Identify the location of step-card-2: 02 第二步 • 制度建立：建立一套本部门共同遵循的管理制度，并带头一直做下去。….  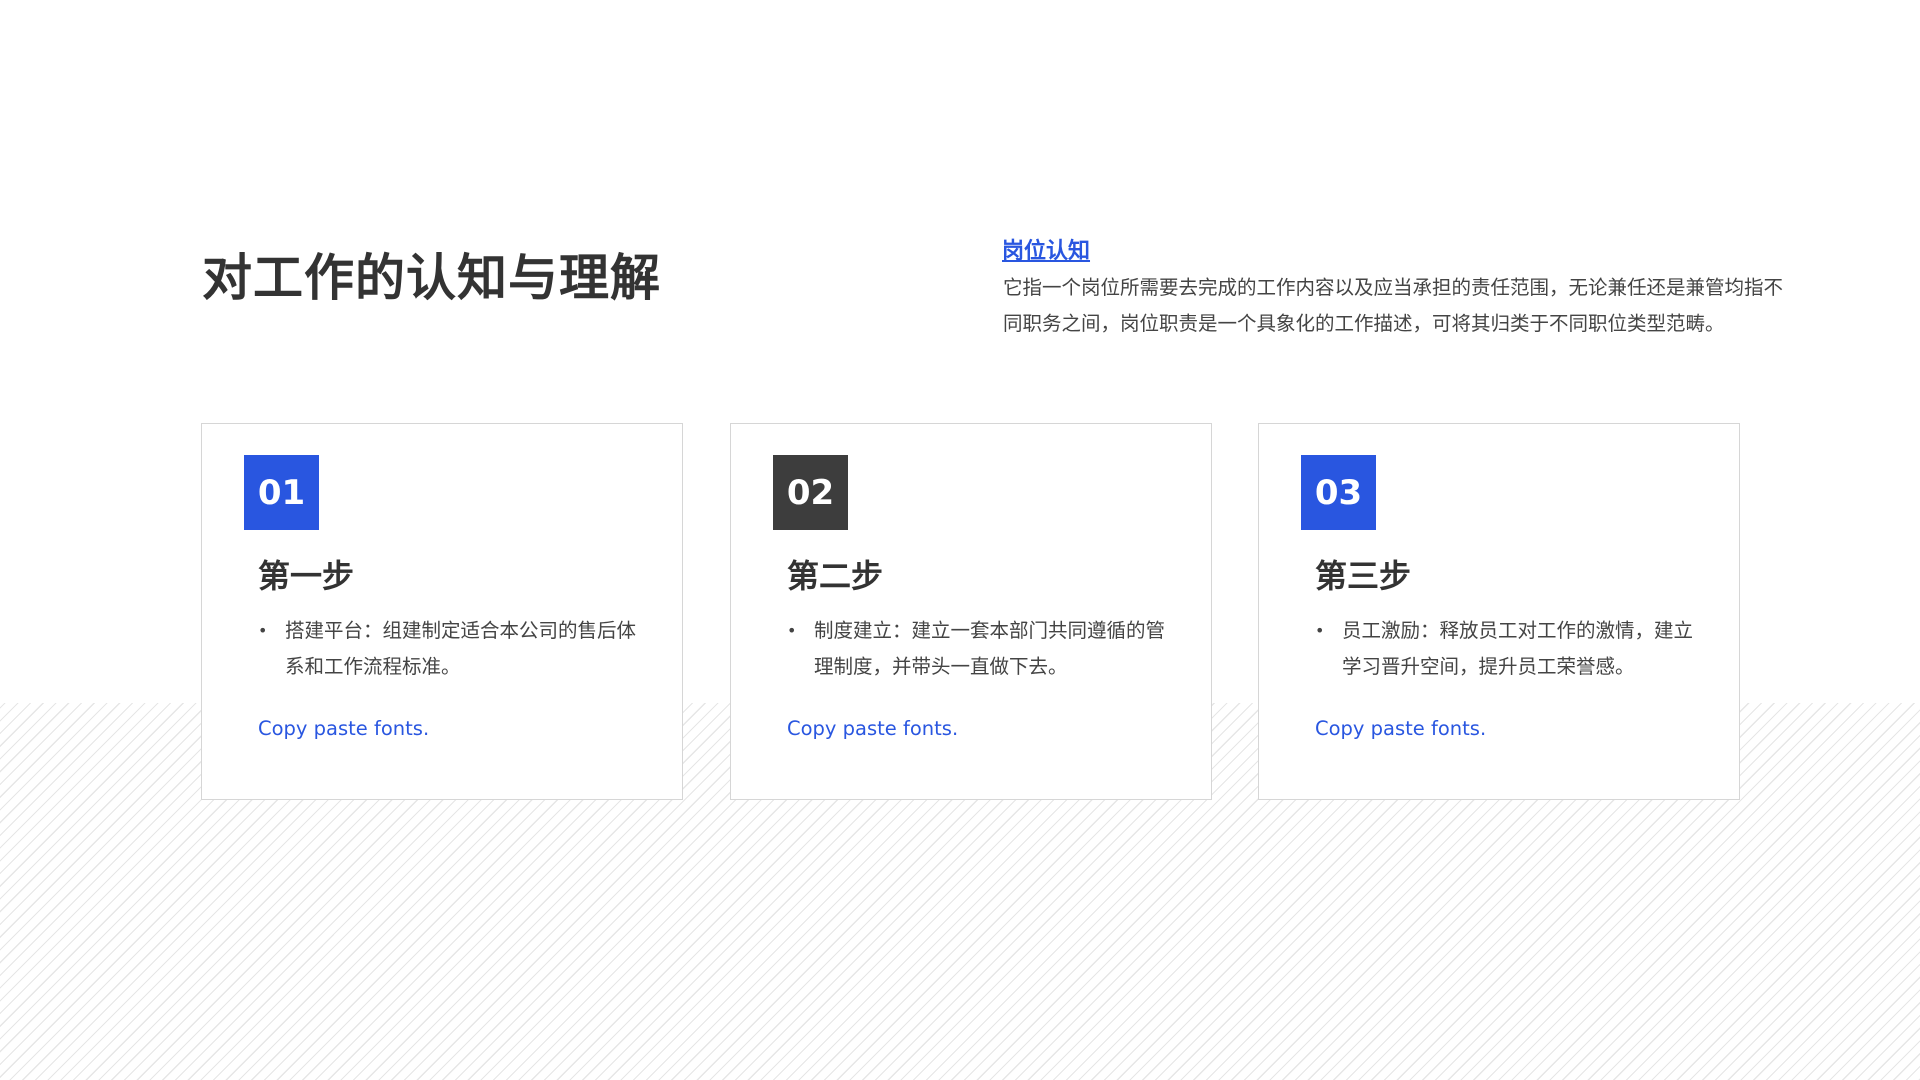
(971, 611).